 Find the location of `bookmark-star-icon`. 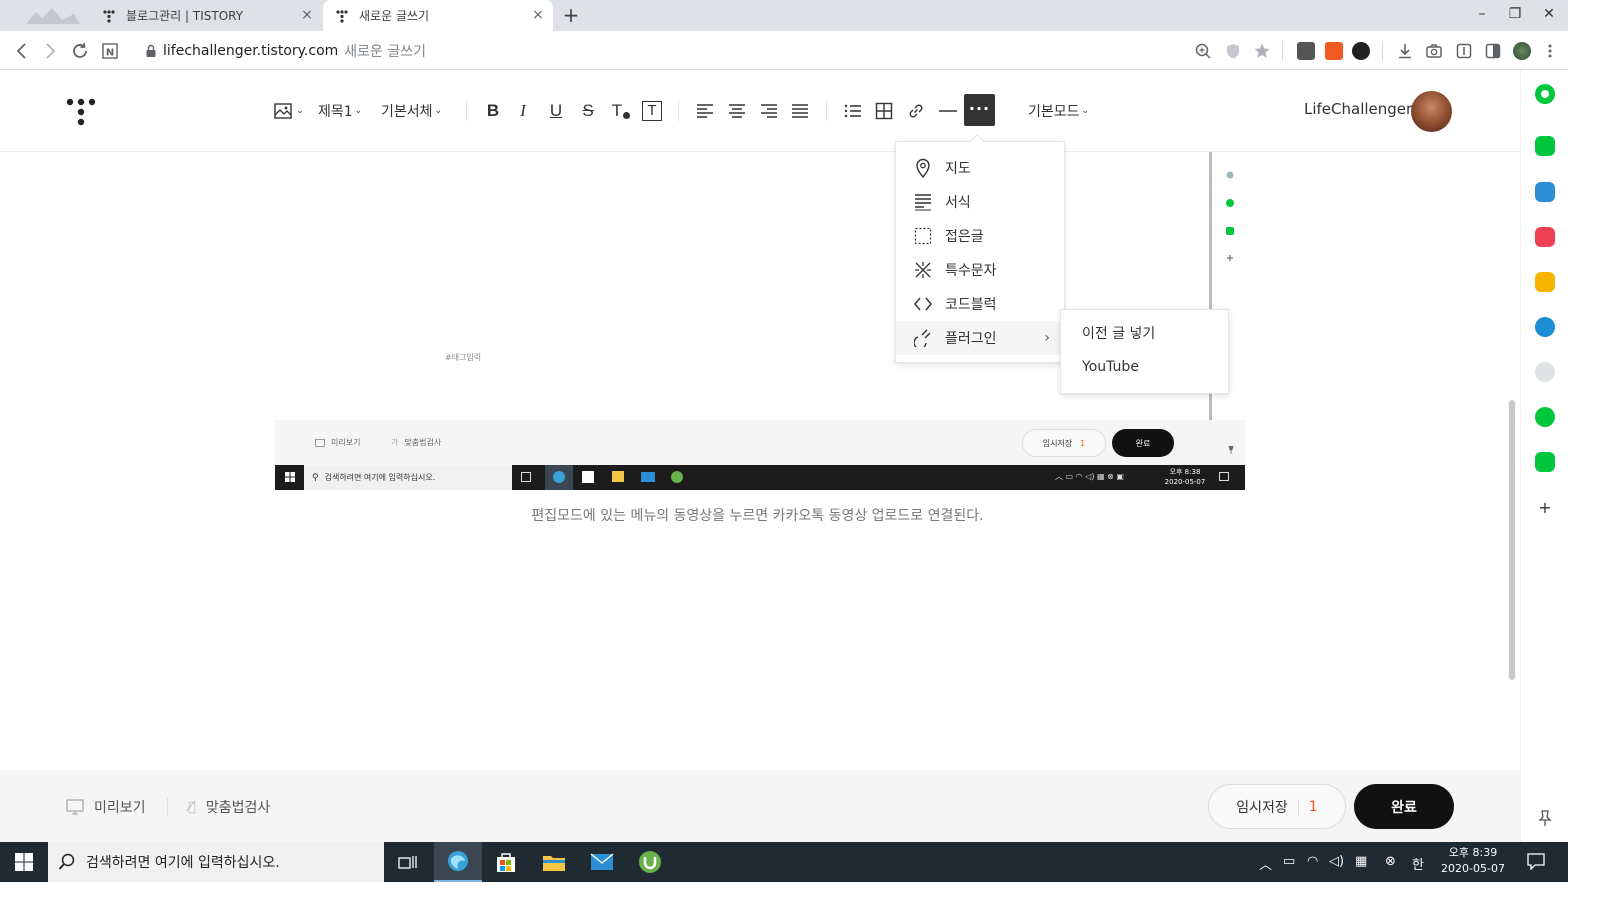

bookmark-star-icon is located at coordinates (1262, 51).